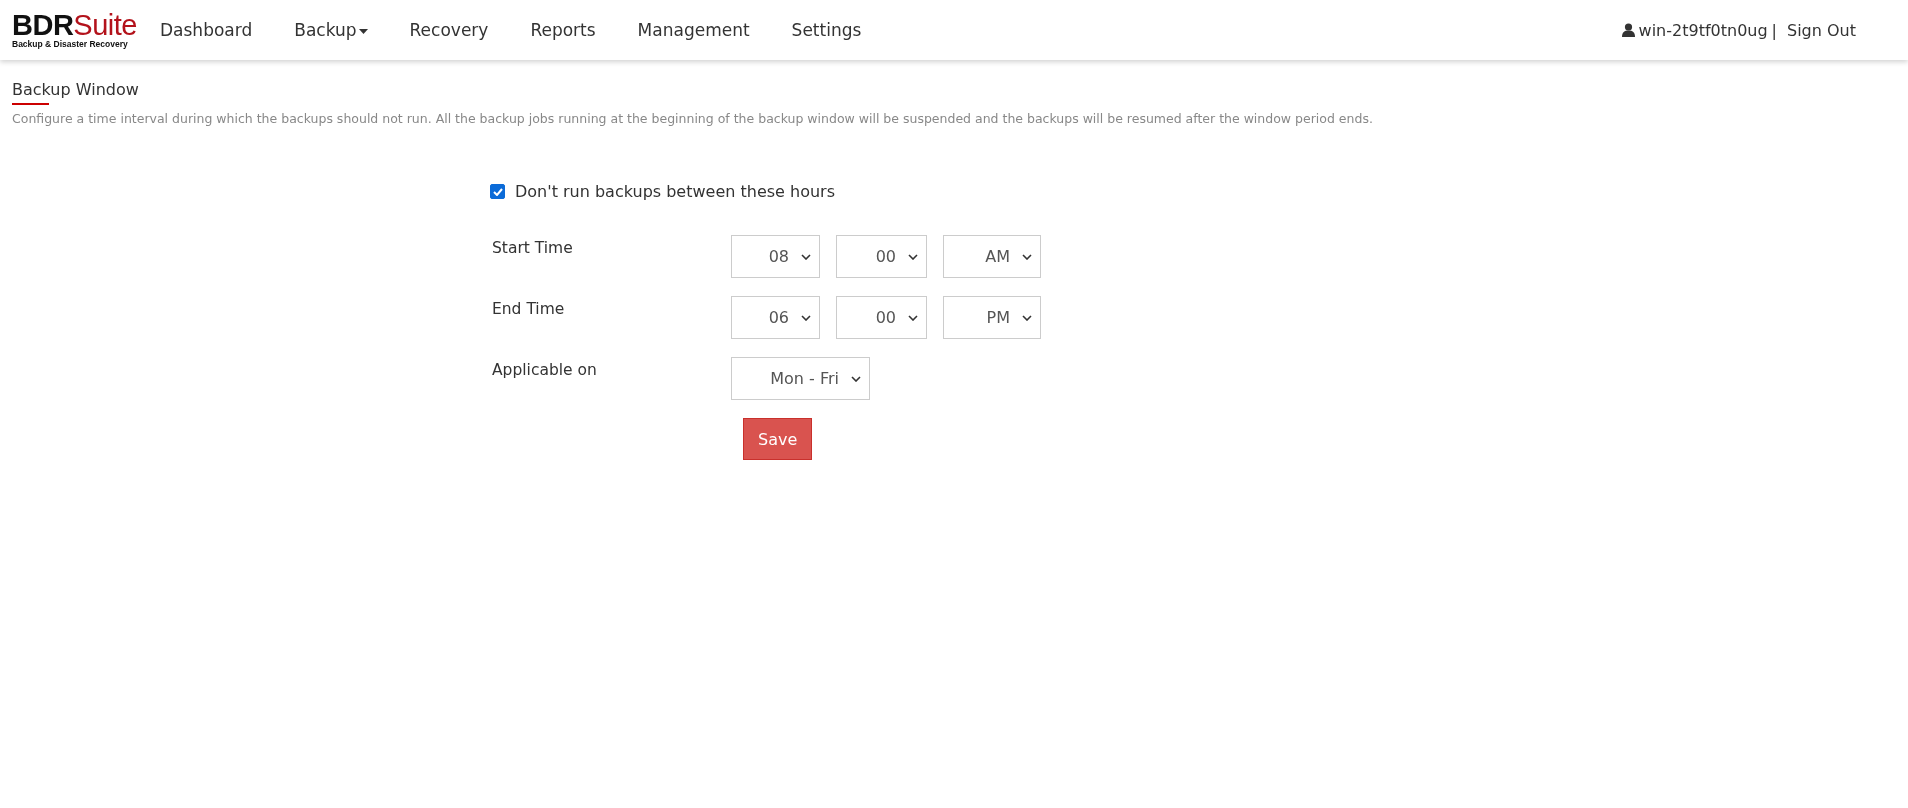 Image resolution: width=1908 pixels, height=808 pixels. Describe the element at coordinates (826, 30) in the screenshot. I see `nav-link: Settings` at that location.